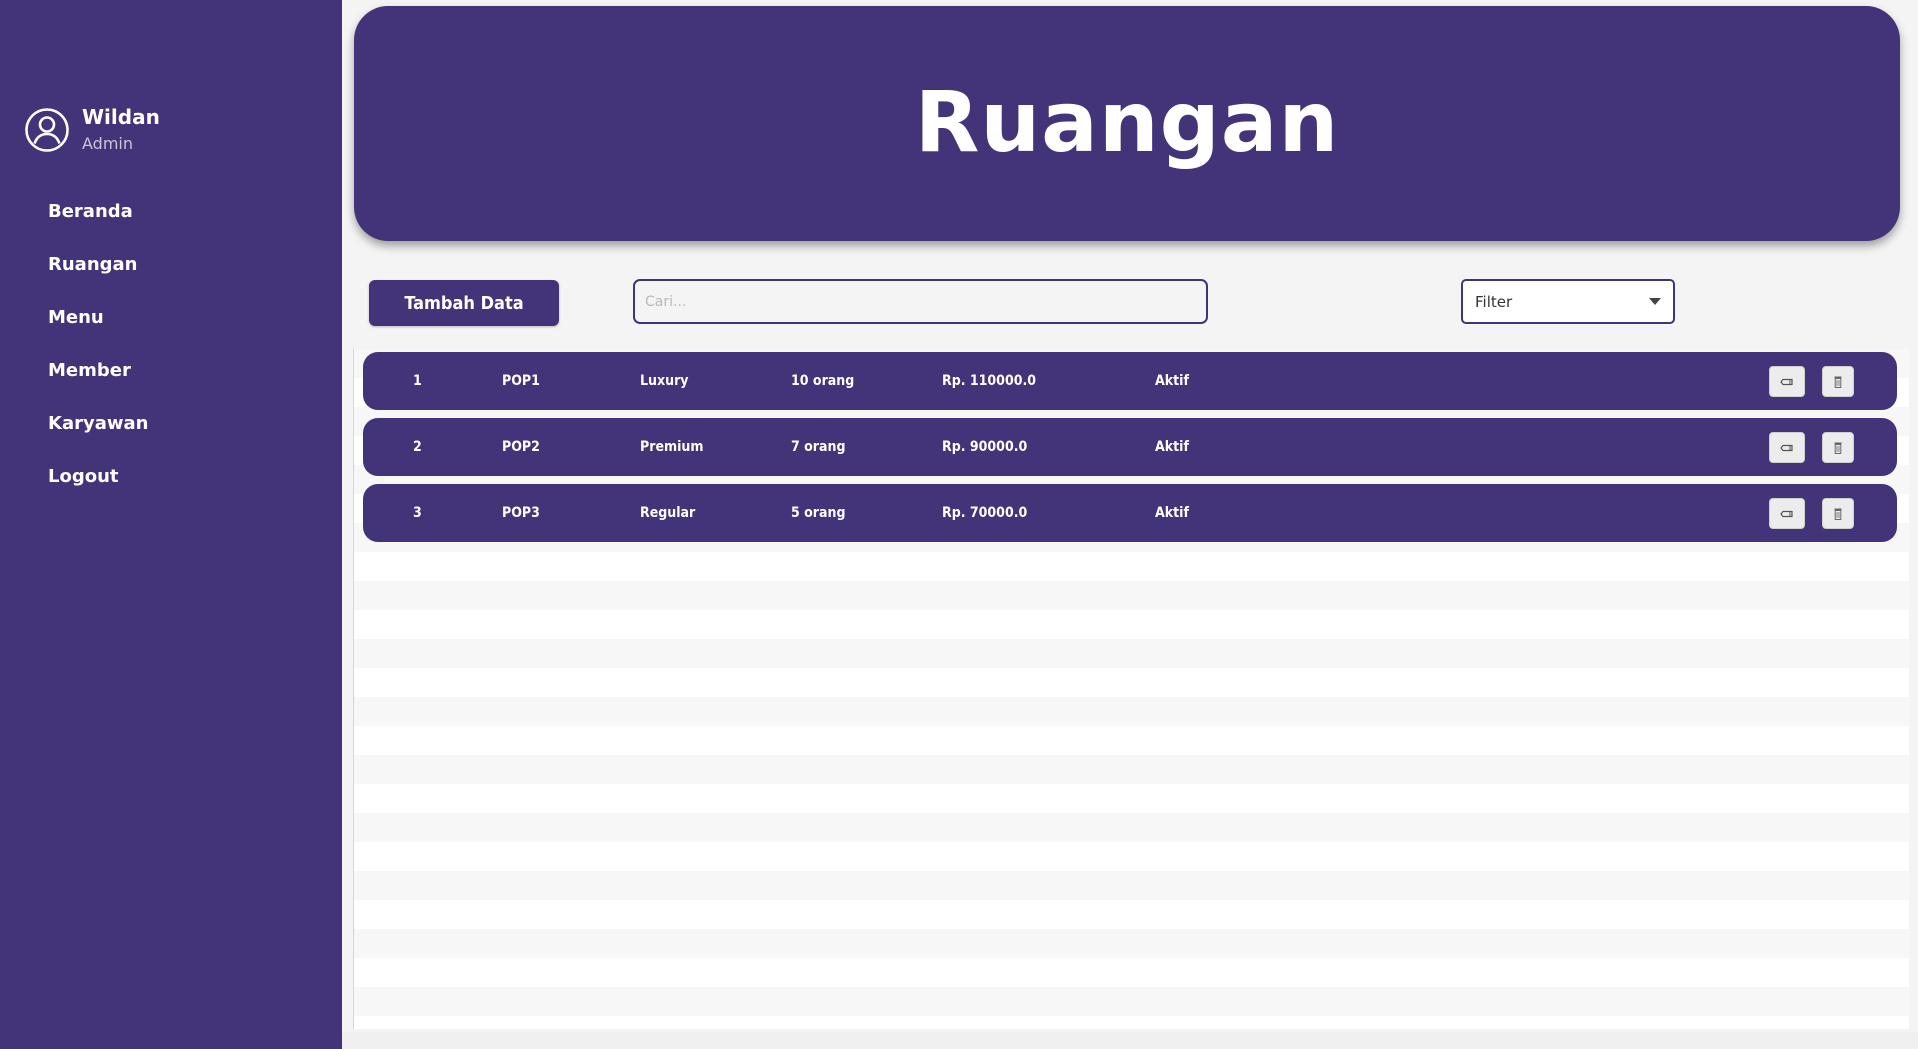 The width and height of the screenshot is (1918, 1049). I want to click on nav-item-beranda: Beranda, so click(98, 222).